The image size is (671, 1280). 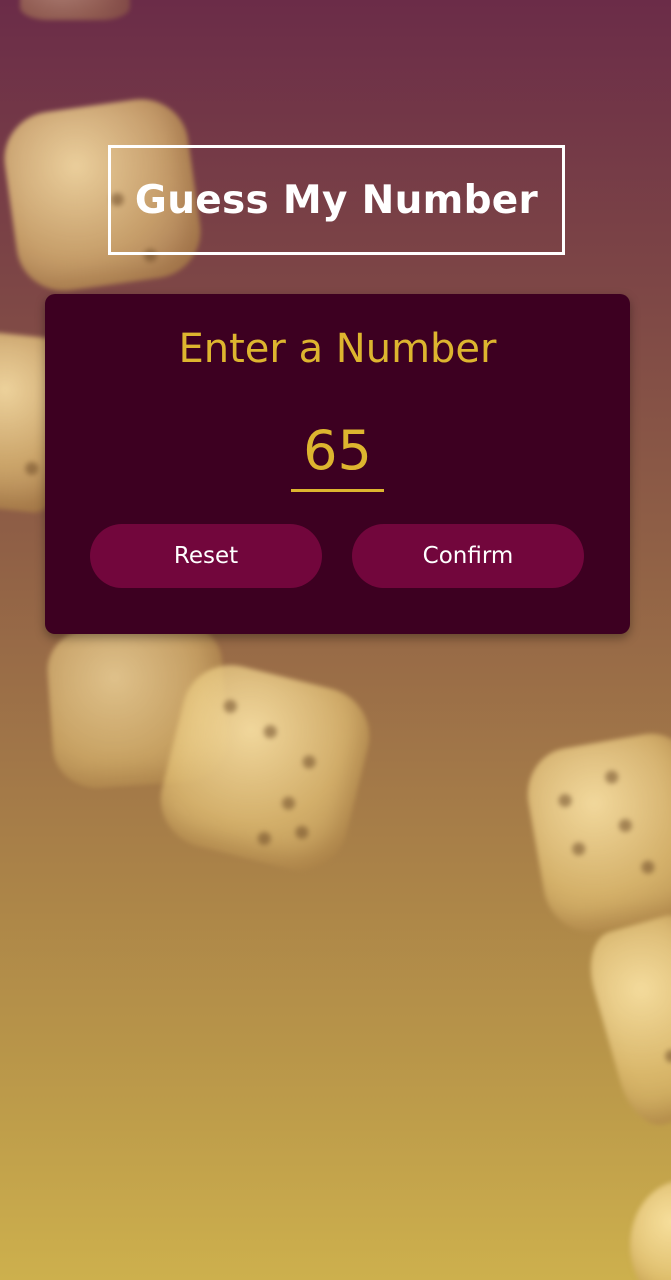 I want to click on enter-number-label: Enter a Number, so click(x=337, y=349).